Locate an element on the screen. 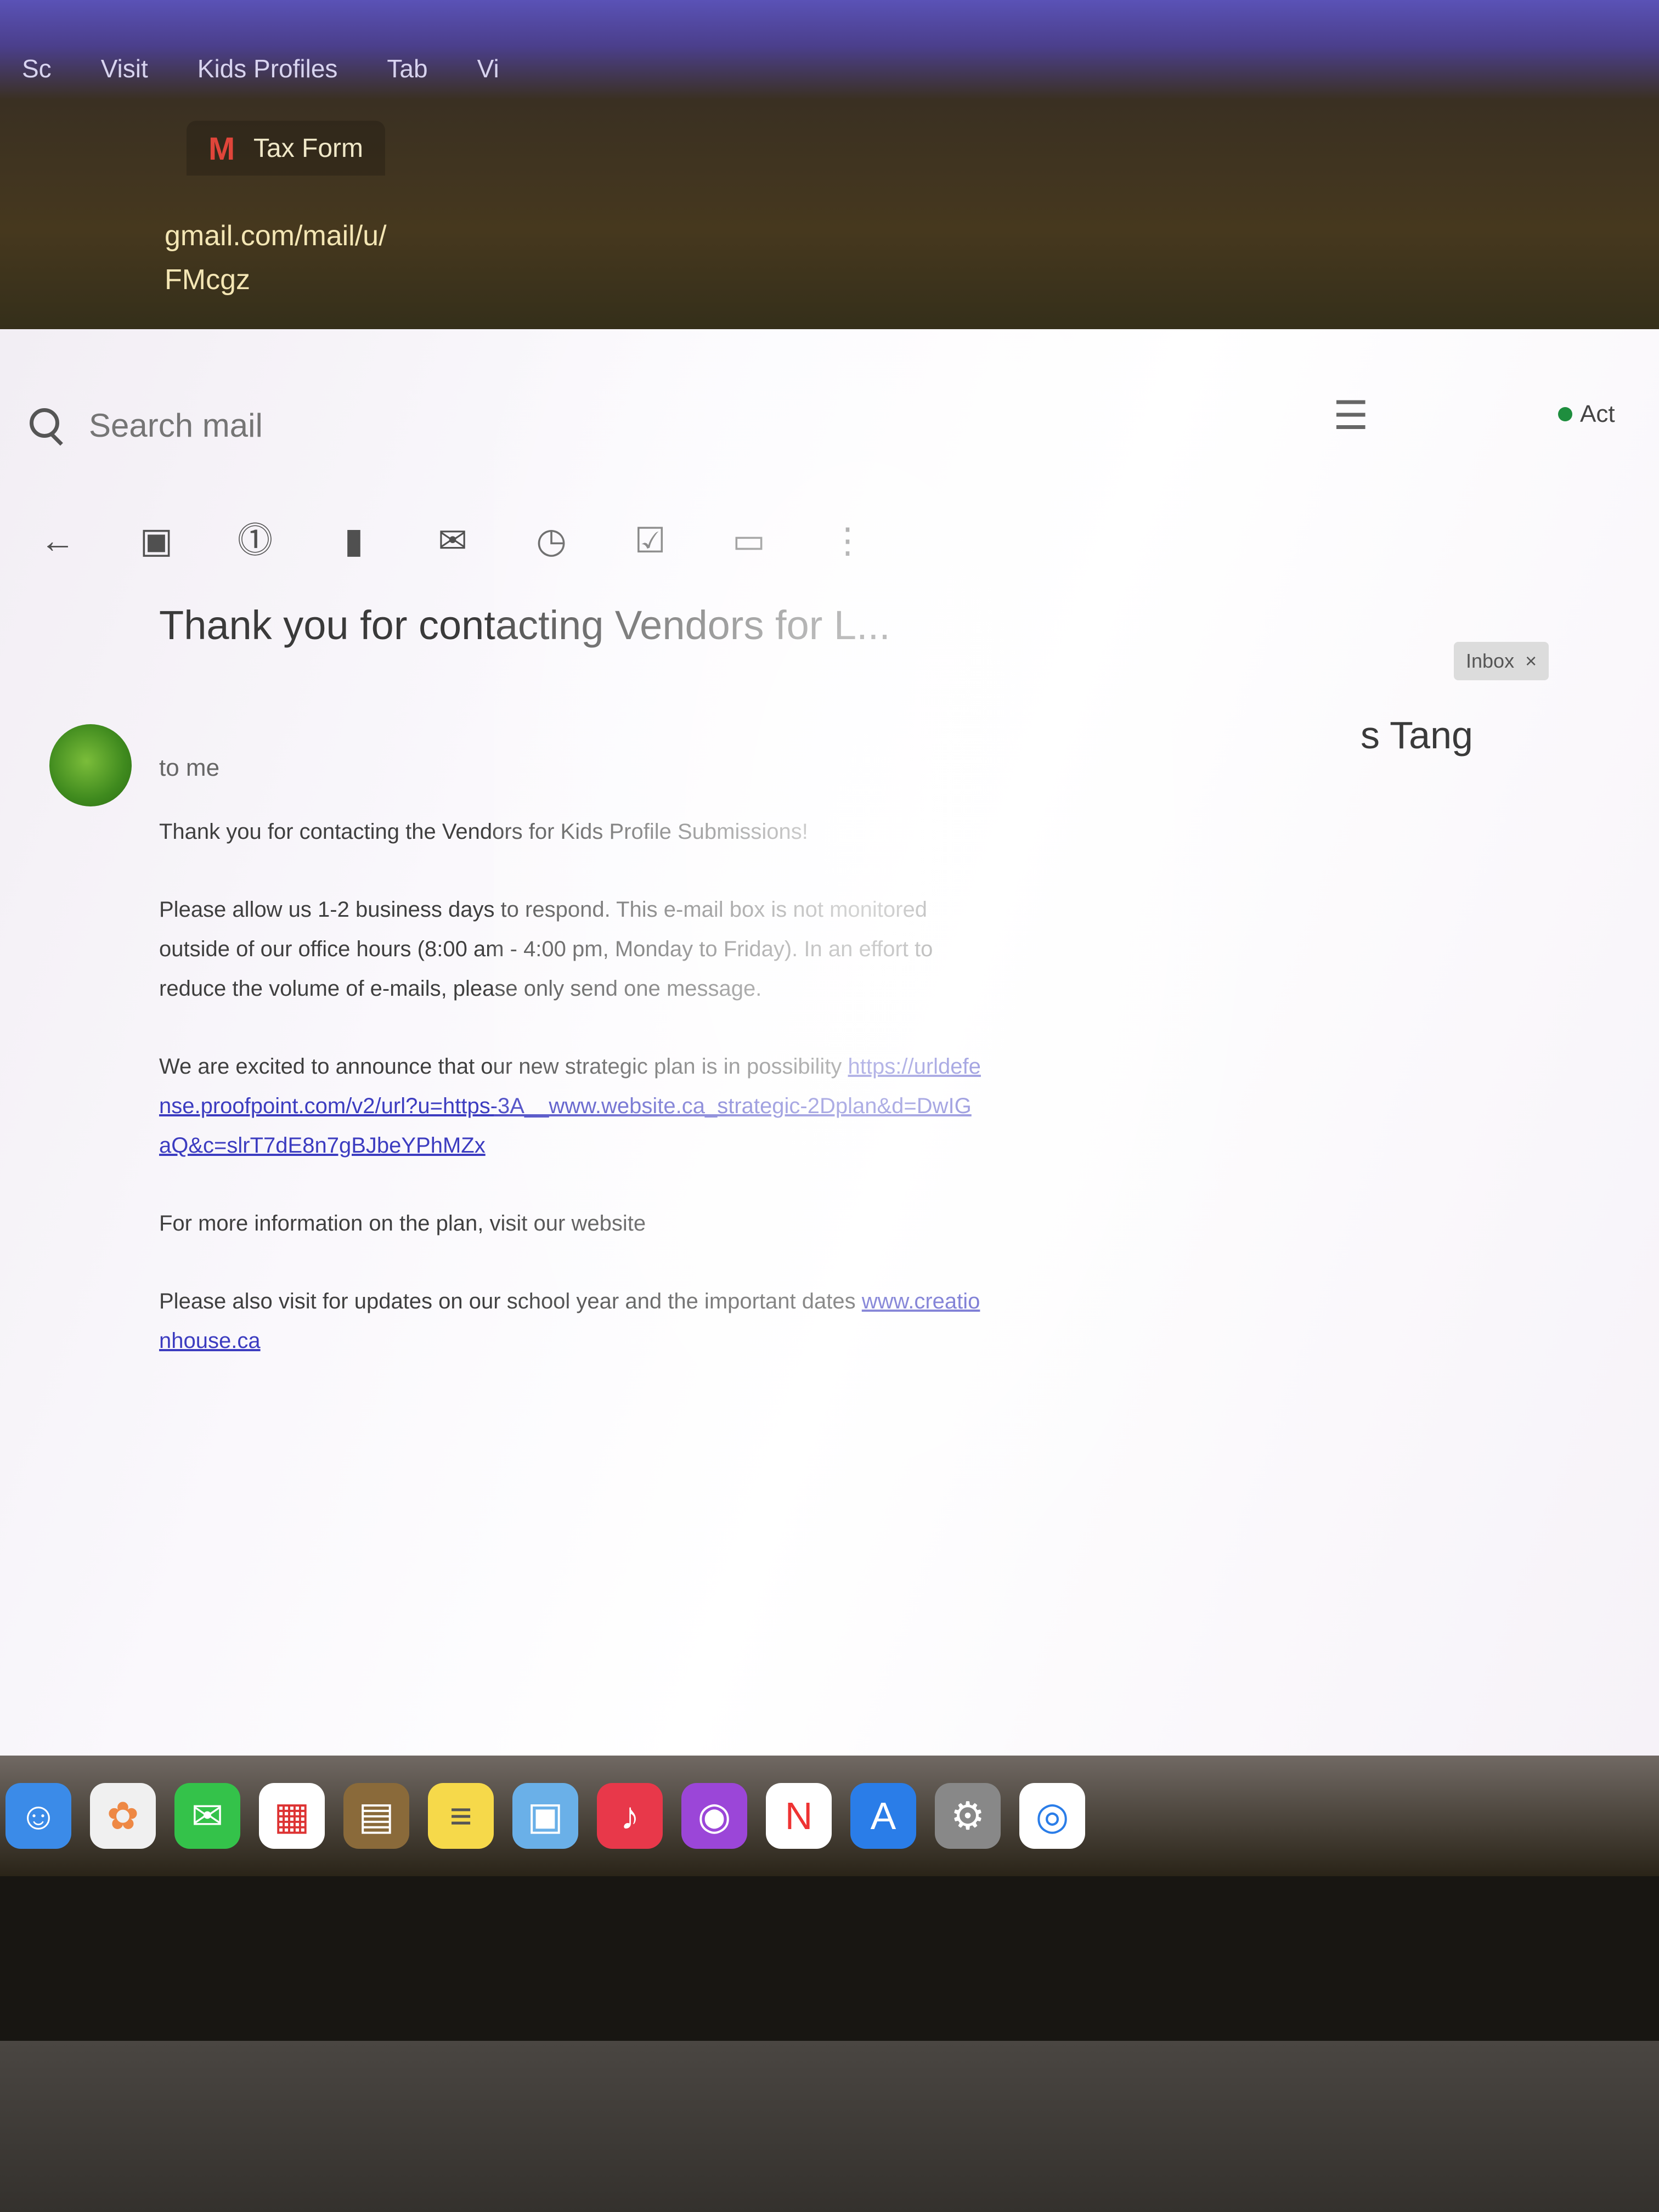  bookmark-item: Vi is located at coordinates (488, 68).